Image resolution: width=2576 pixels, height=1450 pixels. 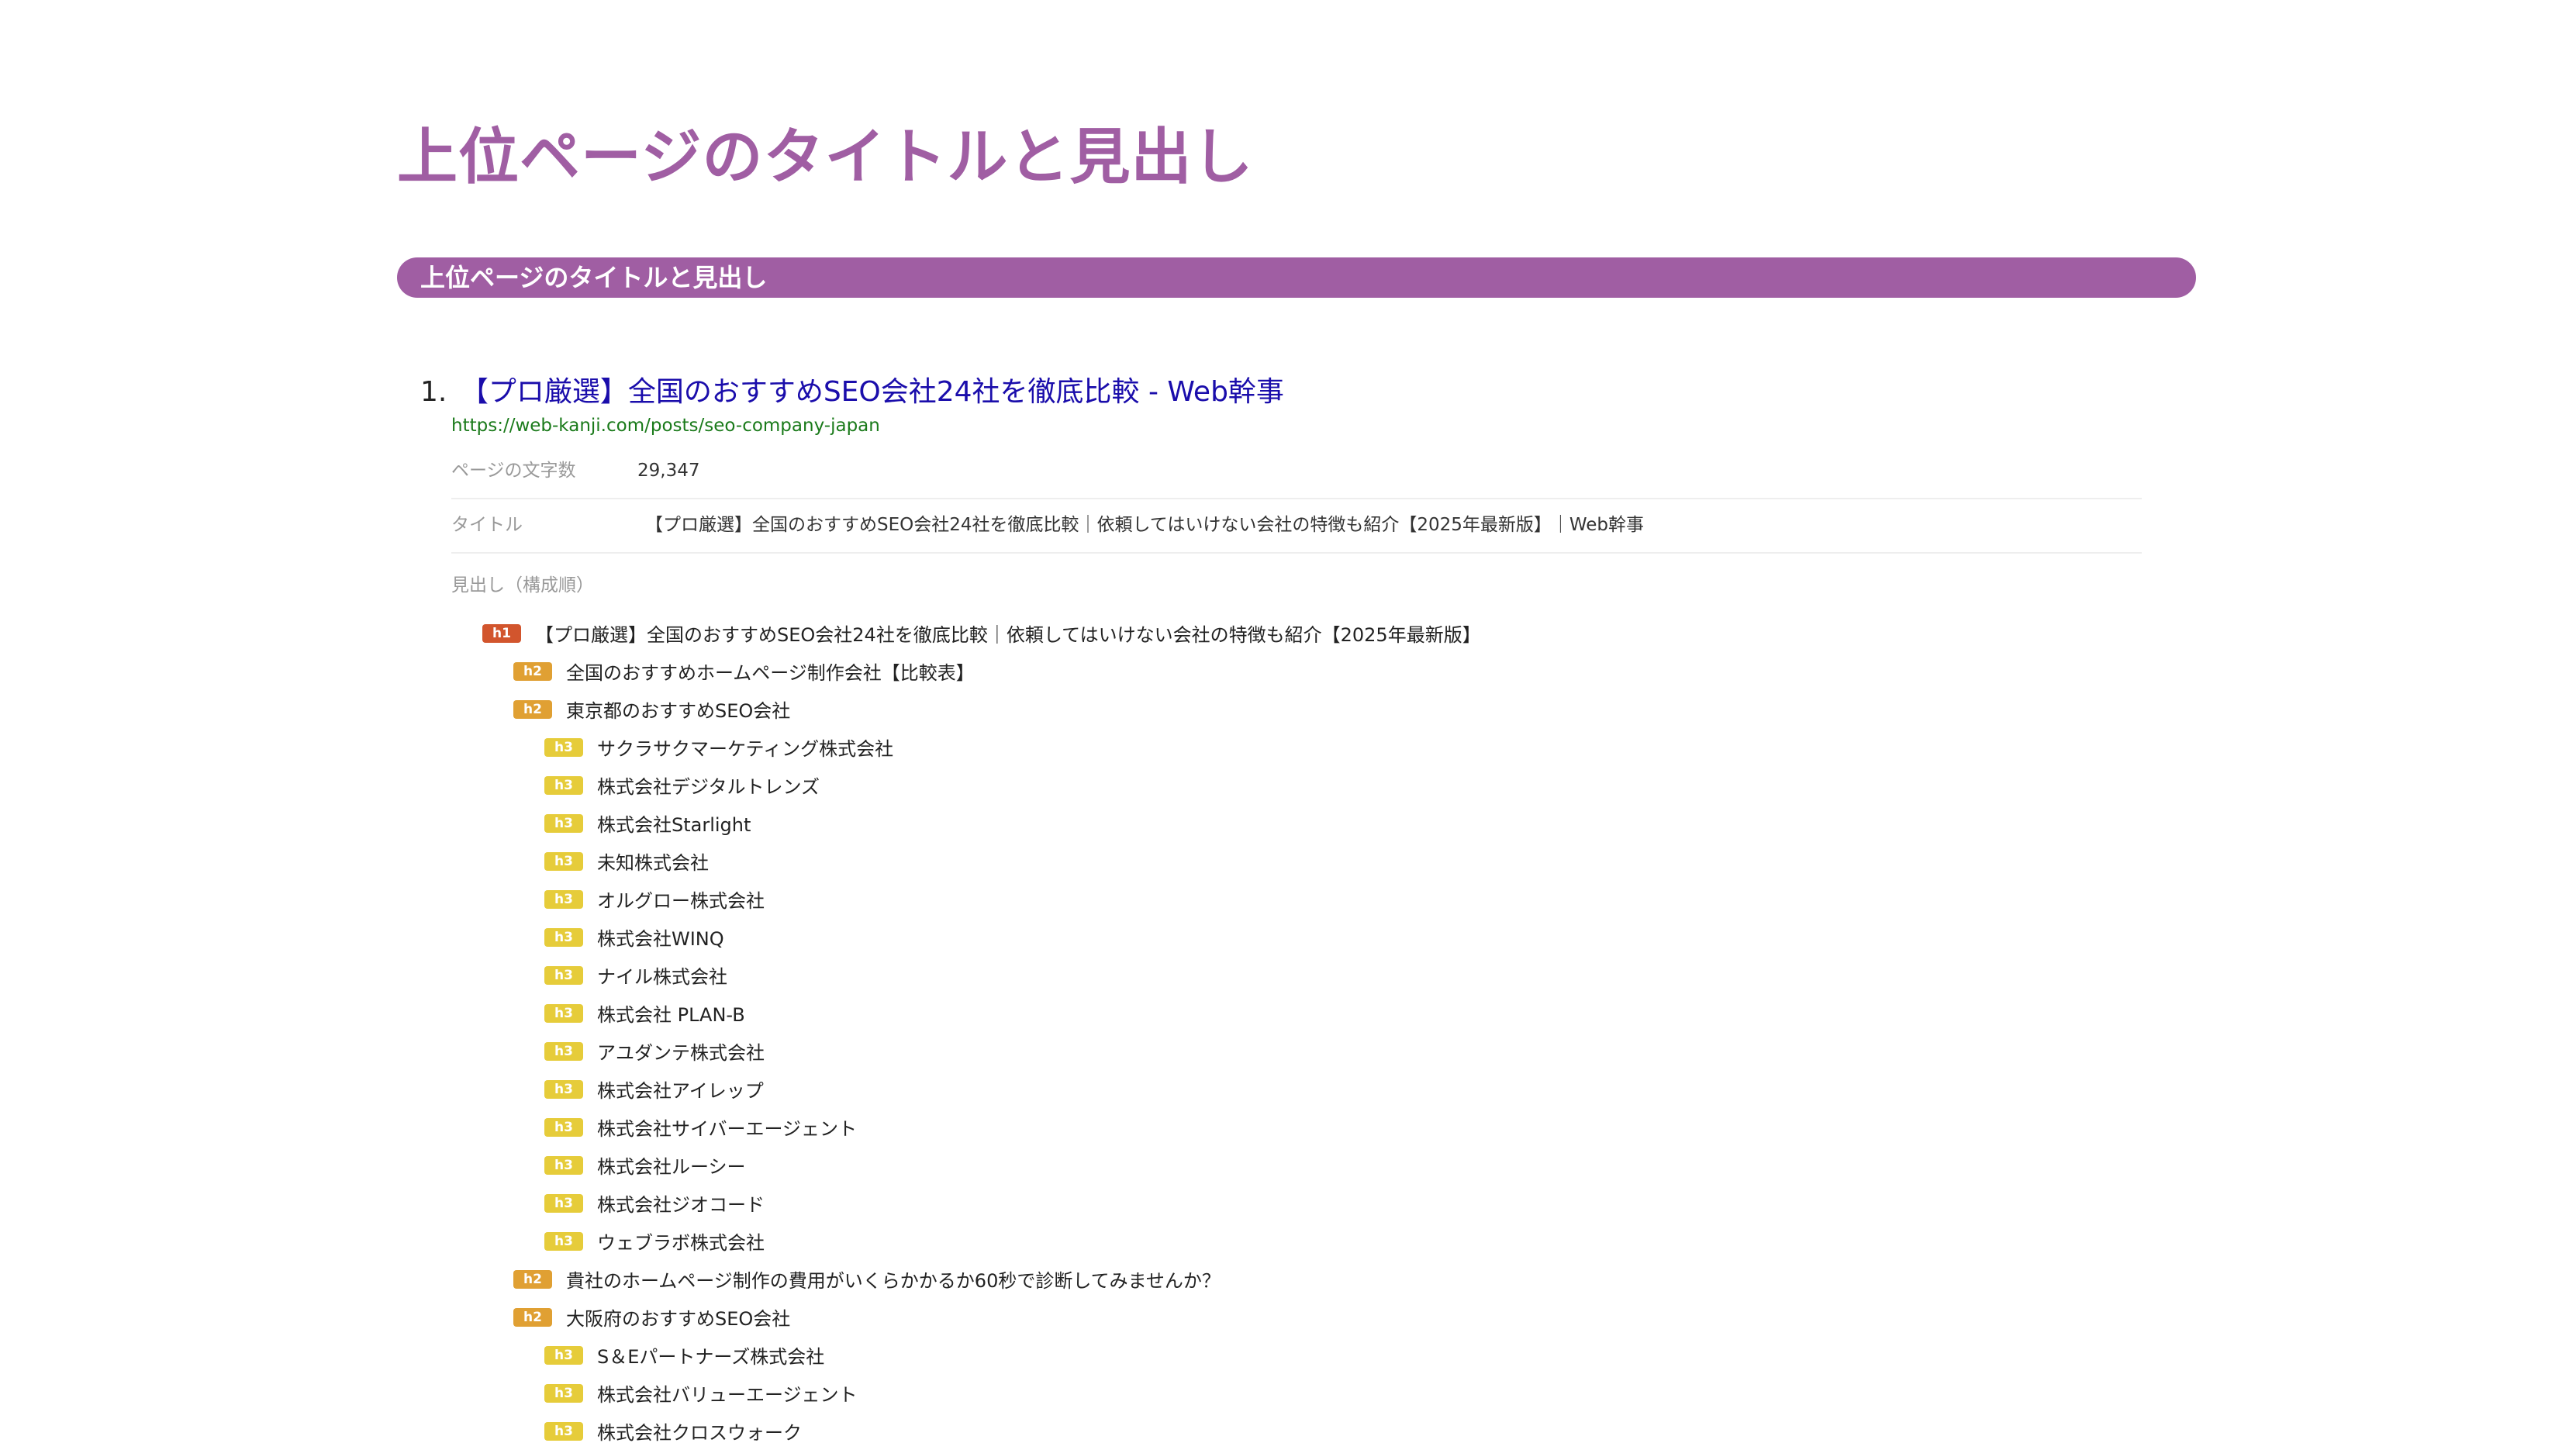 I want to click on heading-text: 大阪府のおすすめSEO会社, so click(x=678, y=1319).